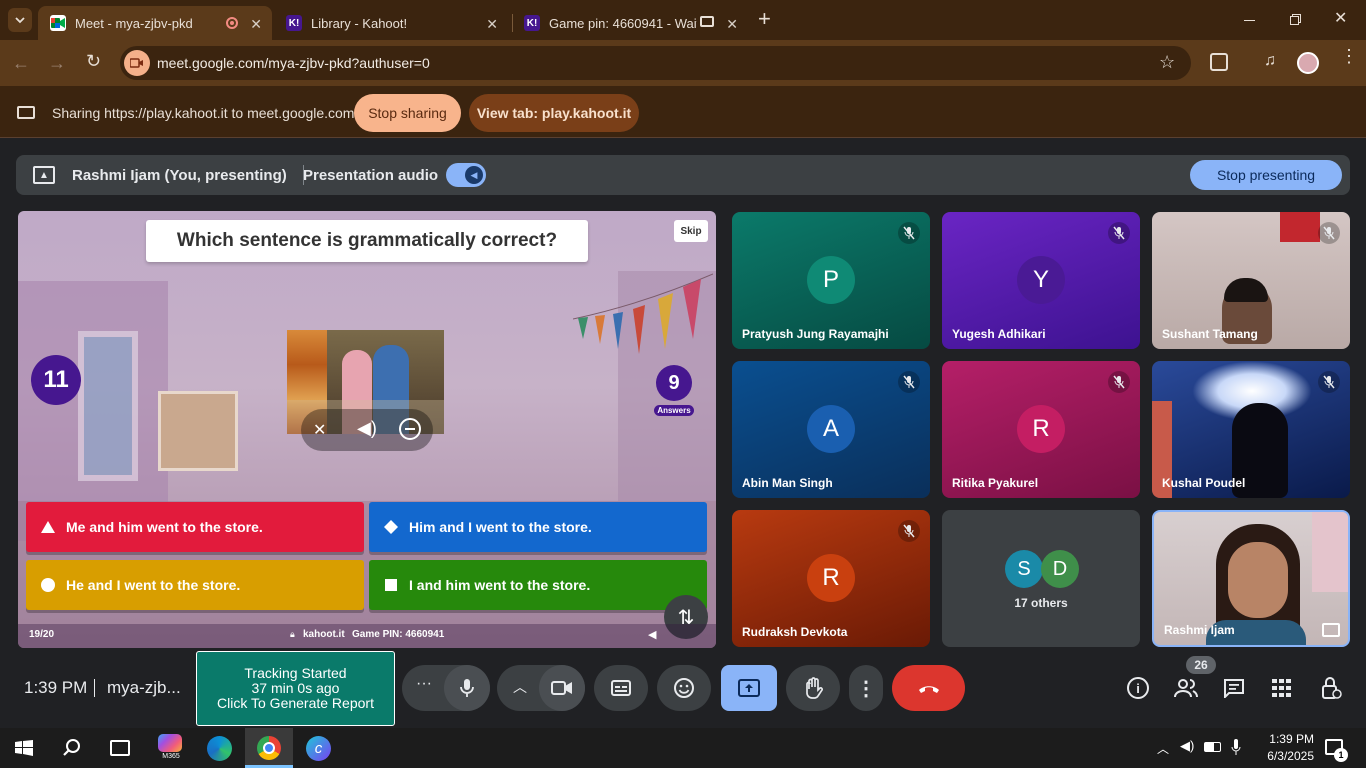 Image resolution: width=1366 pixels, height=768 pixels. Describe the element at coordinates (707, 21) in the screenshot. I see `cast-icon` at that location.